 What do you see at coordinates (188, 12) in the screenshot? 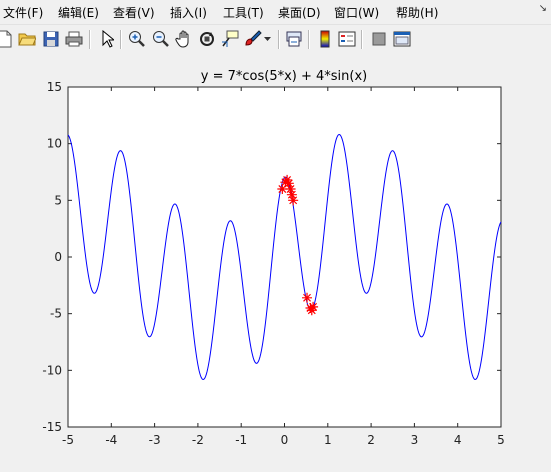
I see `menu-insert: 插入(I)` at bounding box center [188, 12].